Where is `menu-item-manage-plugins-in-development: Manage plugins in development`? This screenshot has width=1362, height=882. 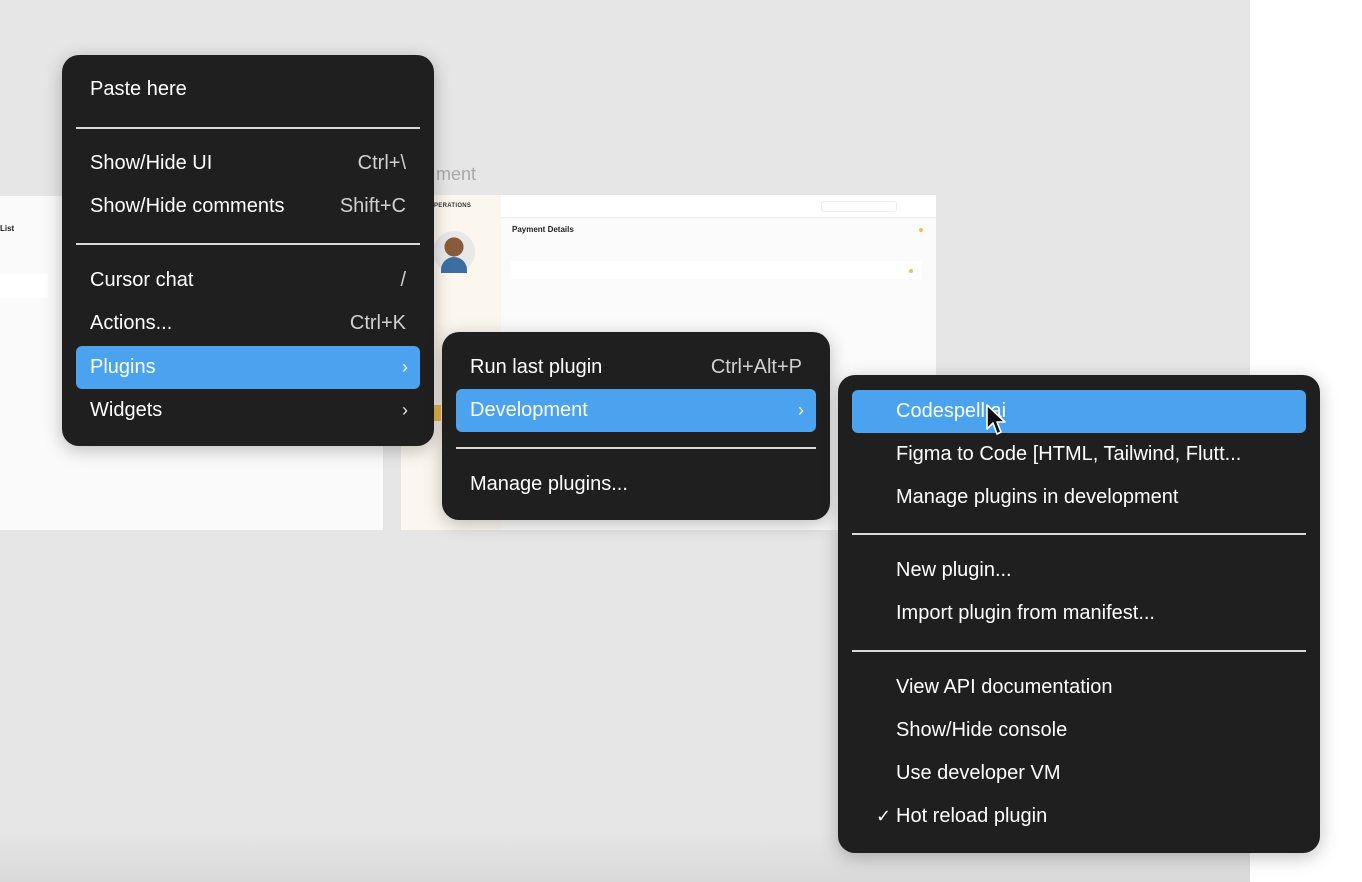 menu-item-manage-plugins-in-development: Manage plugins in development is located at coordinates (1079, 497).